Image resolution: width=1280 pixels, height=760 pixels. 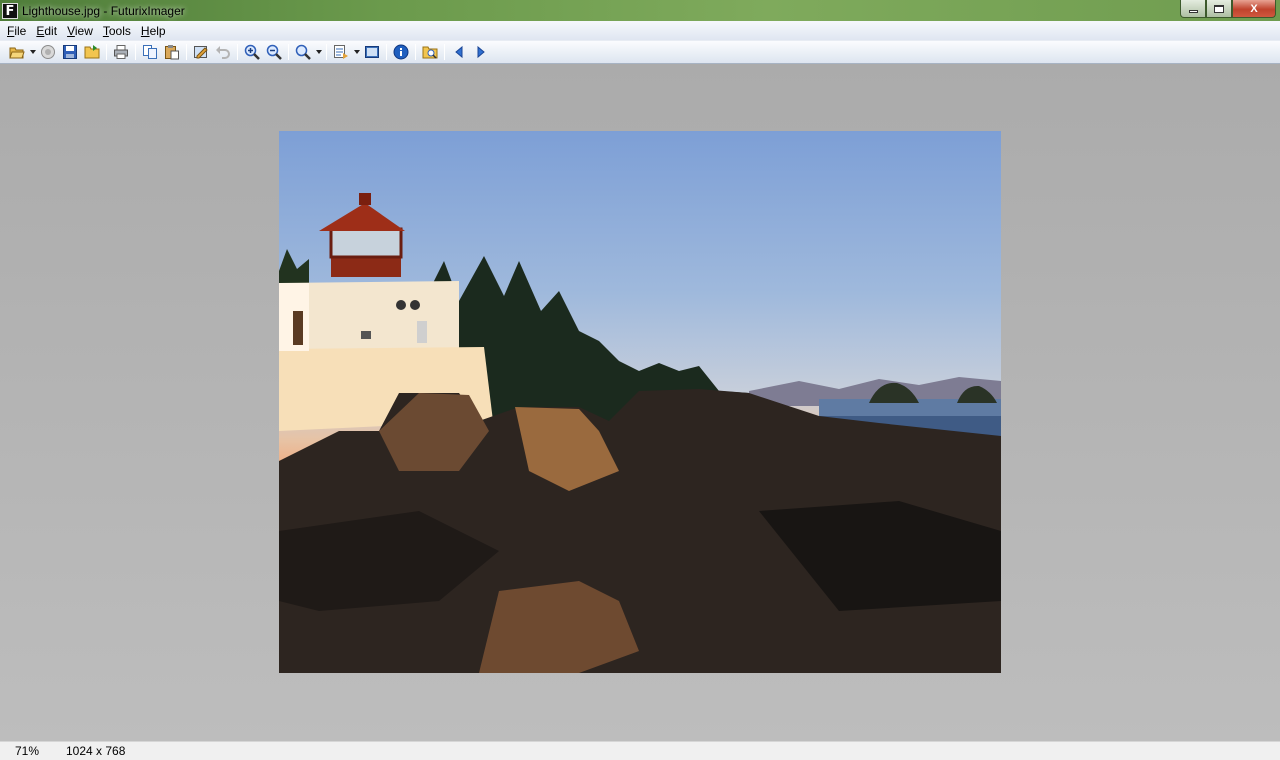 I want to click on undo-icon, so click(x=223, y=52).